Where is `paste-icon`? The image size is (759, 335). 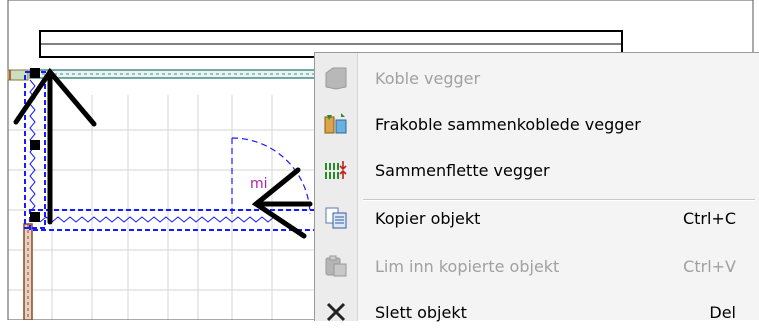 paste-icon is located at coordinates (336, 266).